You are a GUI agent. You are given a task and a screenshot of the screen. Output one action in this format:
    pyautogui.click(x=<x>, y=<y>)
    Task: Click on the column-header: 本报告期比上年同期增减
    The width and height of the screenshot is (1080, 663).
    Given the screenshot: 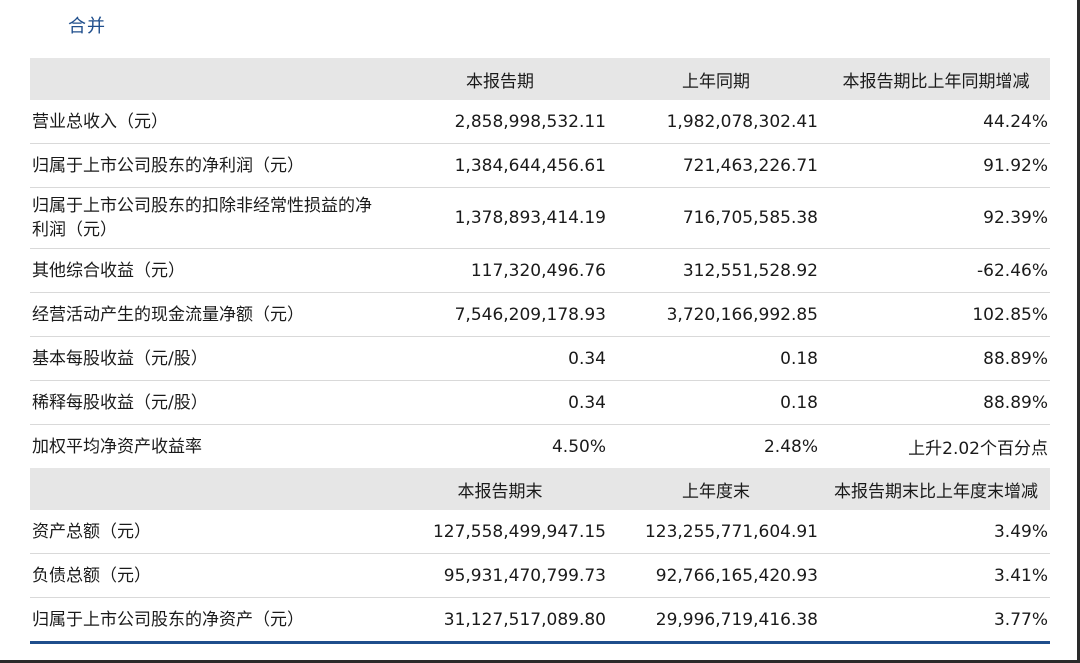 What is the action you would take?
    pyautogui.click(x=936, y=81)
    